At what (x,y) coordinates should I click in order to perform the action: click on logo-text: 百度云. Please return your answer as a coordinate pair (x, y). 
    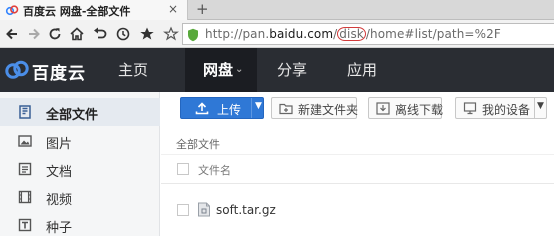
    Looking at the image, I should click on (59, 74).